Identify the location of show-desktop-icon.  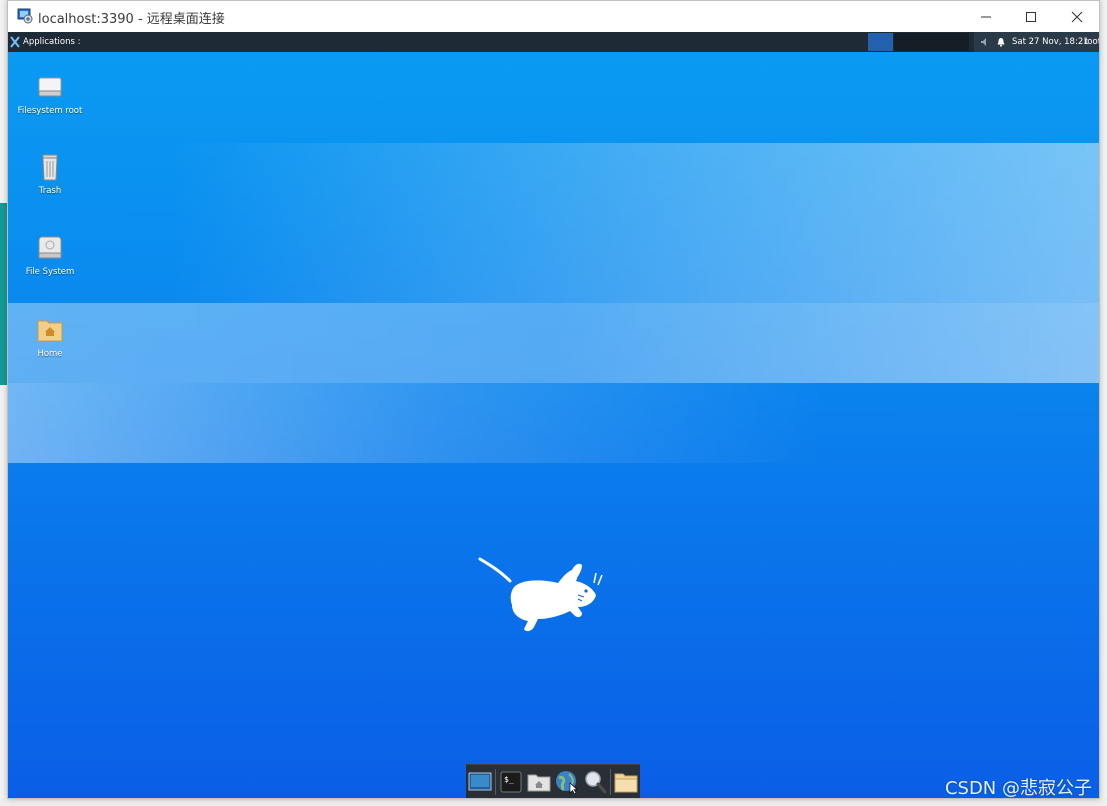
(480, 781).